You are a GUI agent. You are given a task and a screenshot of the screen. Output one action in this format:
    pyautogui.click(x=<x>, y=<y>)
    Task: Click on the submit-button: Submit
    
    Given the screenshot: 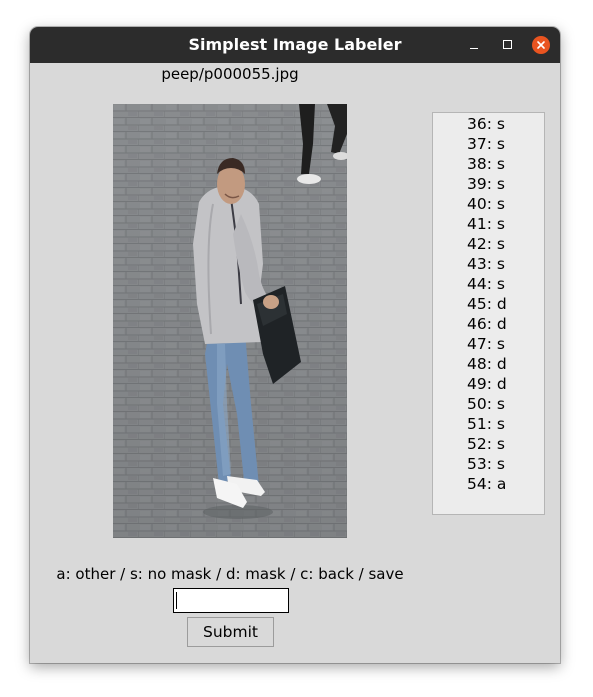 What is the action you would take?
    pyautogui.click(x=230, y=632)
    